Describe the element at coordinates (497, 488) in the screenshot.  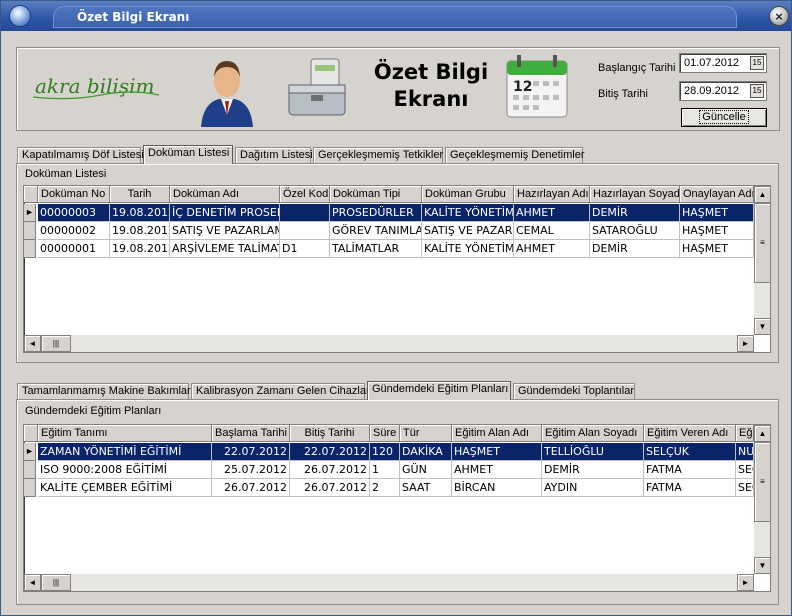
I see `cell-egitim-alan-adi: BİRCAN` at that location.